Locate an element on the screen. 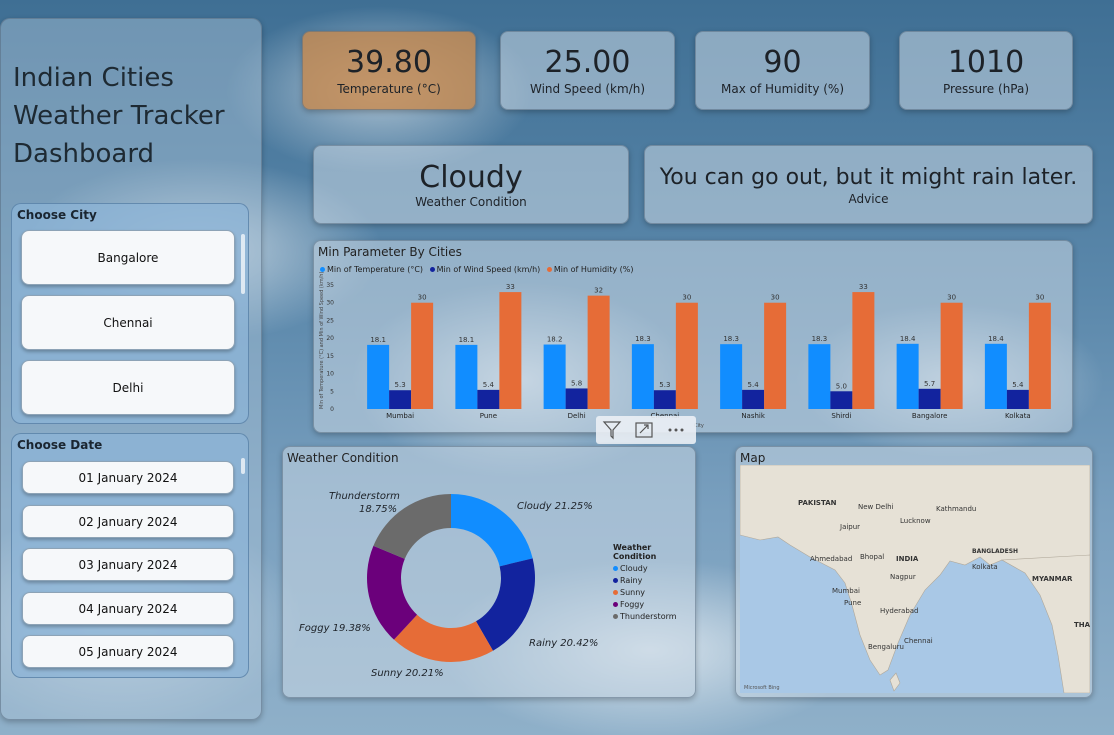 This screenshot has width=1114, height=735. bar-data-label: 5.3 is located at coordinates (664, 385).